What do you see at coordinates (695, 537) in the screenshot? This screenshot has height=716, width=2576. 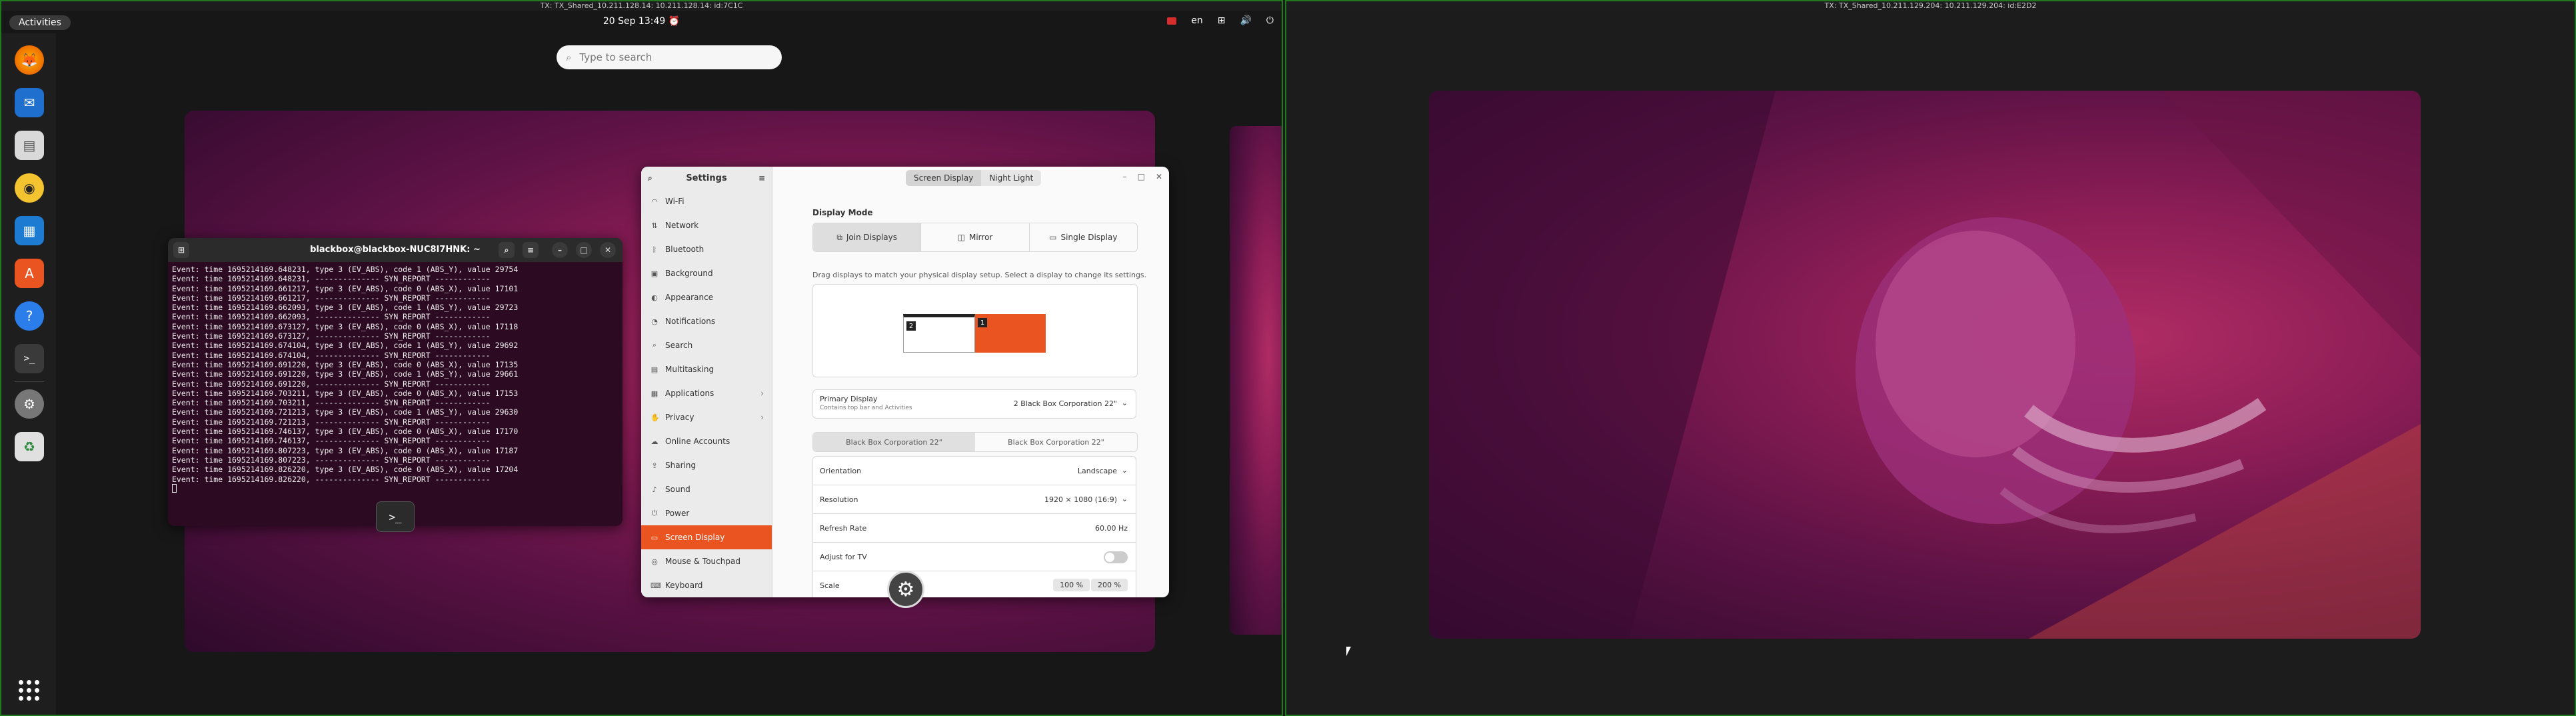 I see `sidebar-item-label: Screen Display` at bounding box center [695, 537].